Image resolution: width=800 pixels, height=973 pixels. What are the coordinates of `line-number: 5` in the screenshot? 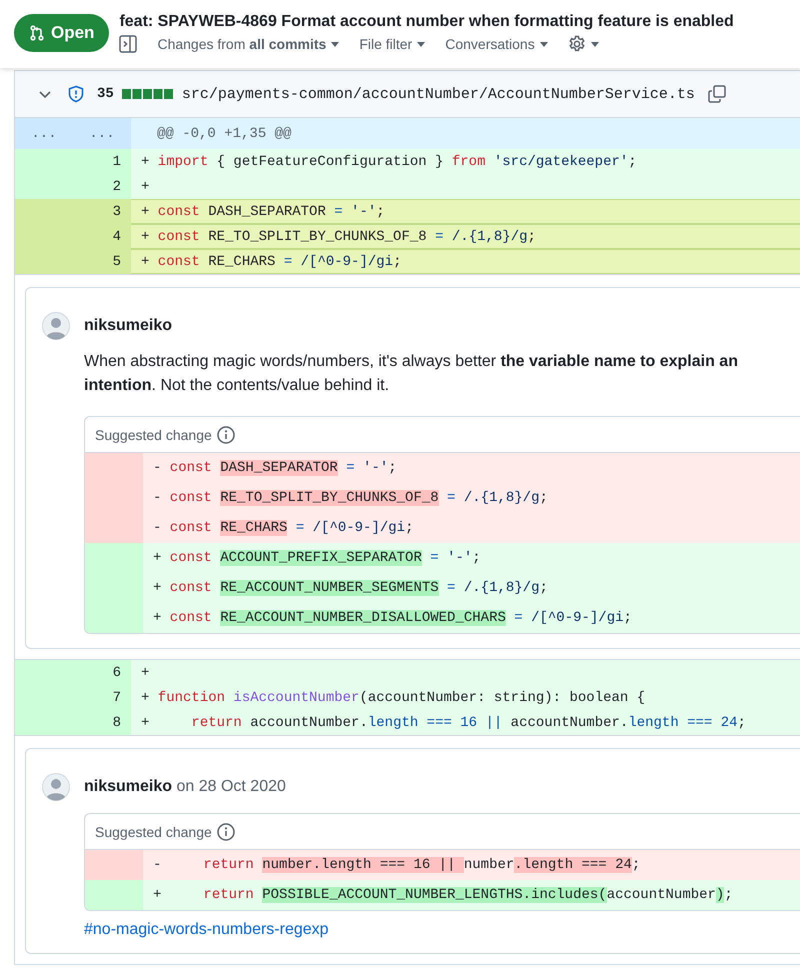 It's located at (102, 261).